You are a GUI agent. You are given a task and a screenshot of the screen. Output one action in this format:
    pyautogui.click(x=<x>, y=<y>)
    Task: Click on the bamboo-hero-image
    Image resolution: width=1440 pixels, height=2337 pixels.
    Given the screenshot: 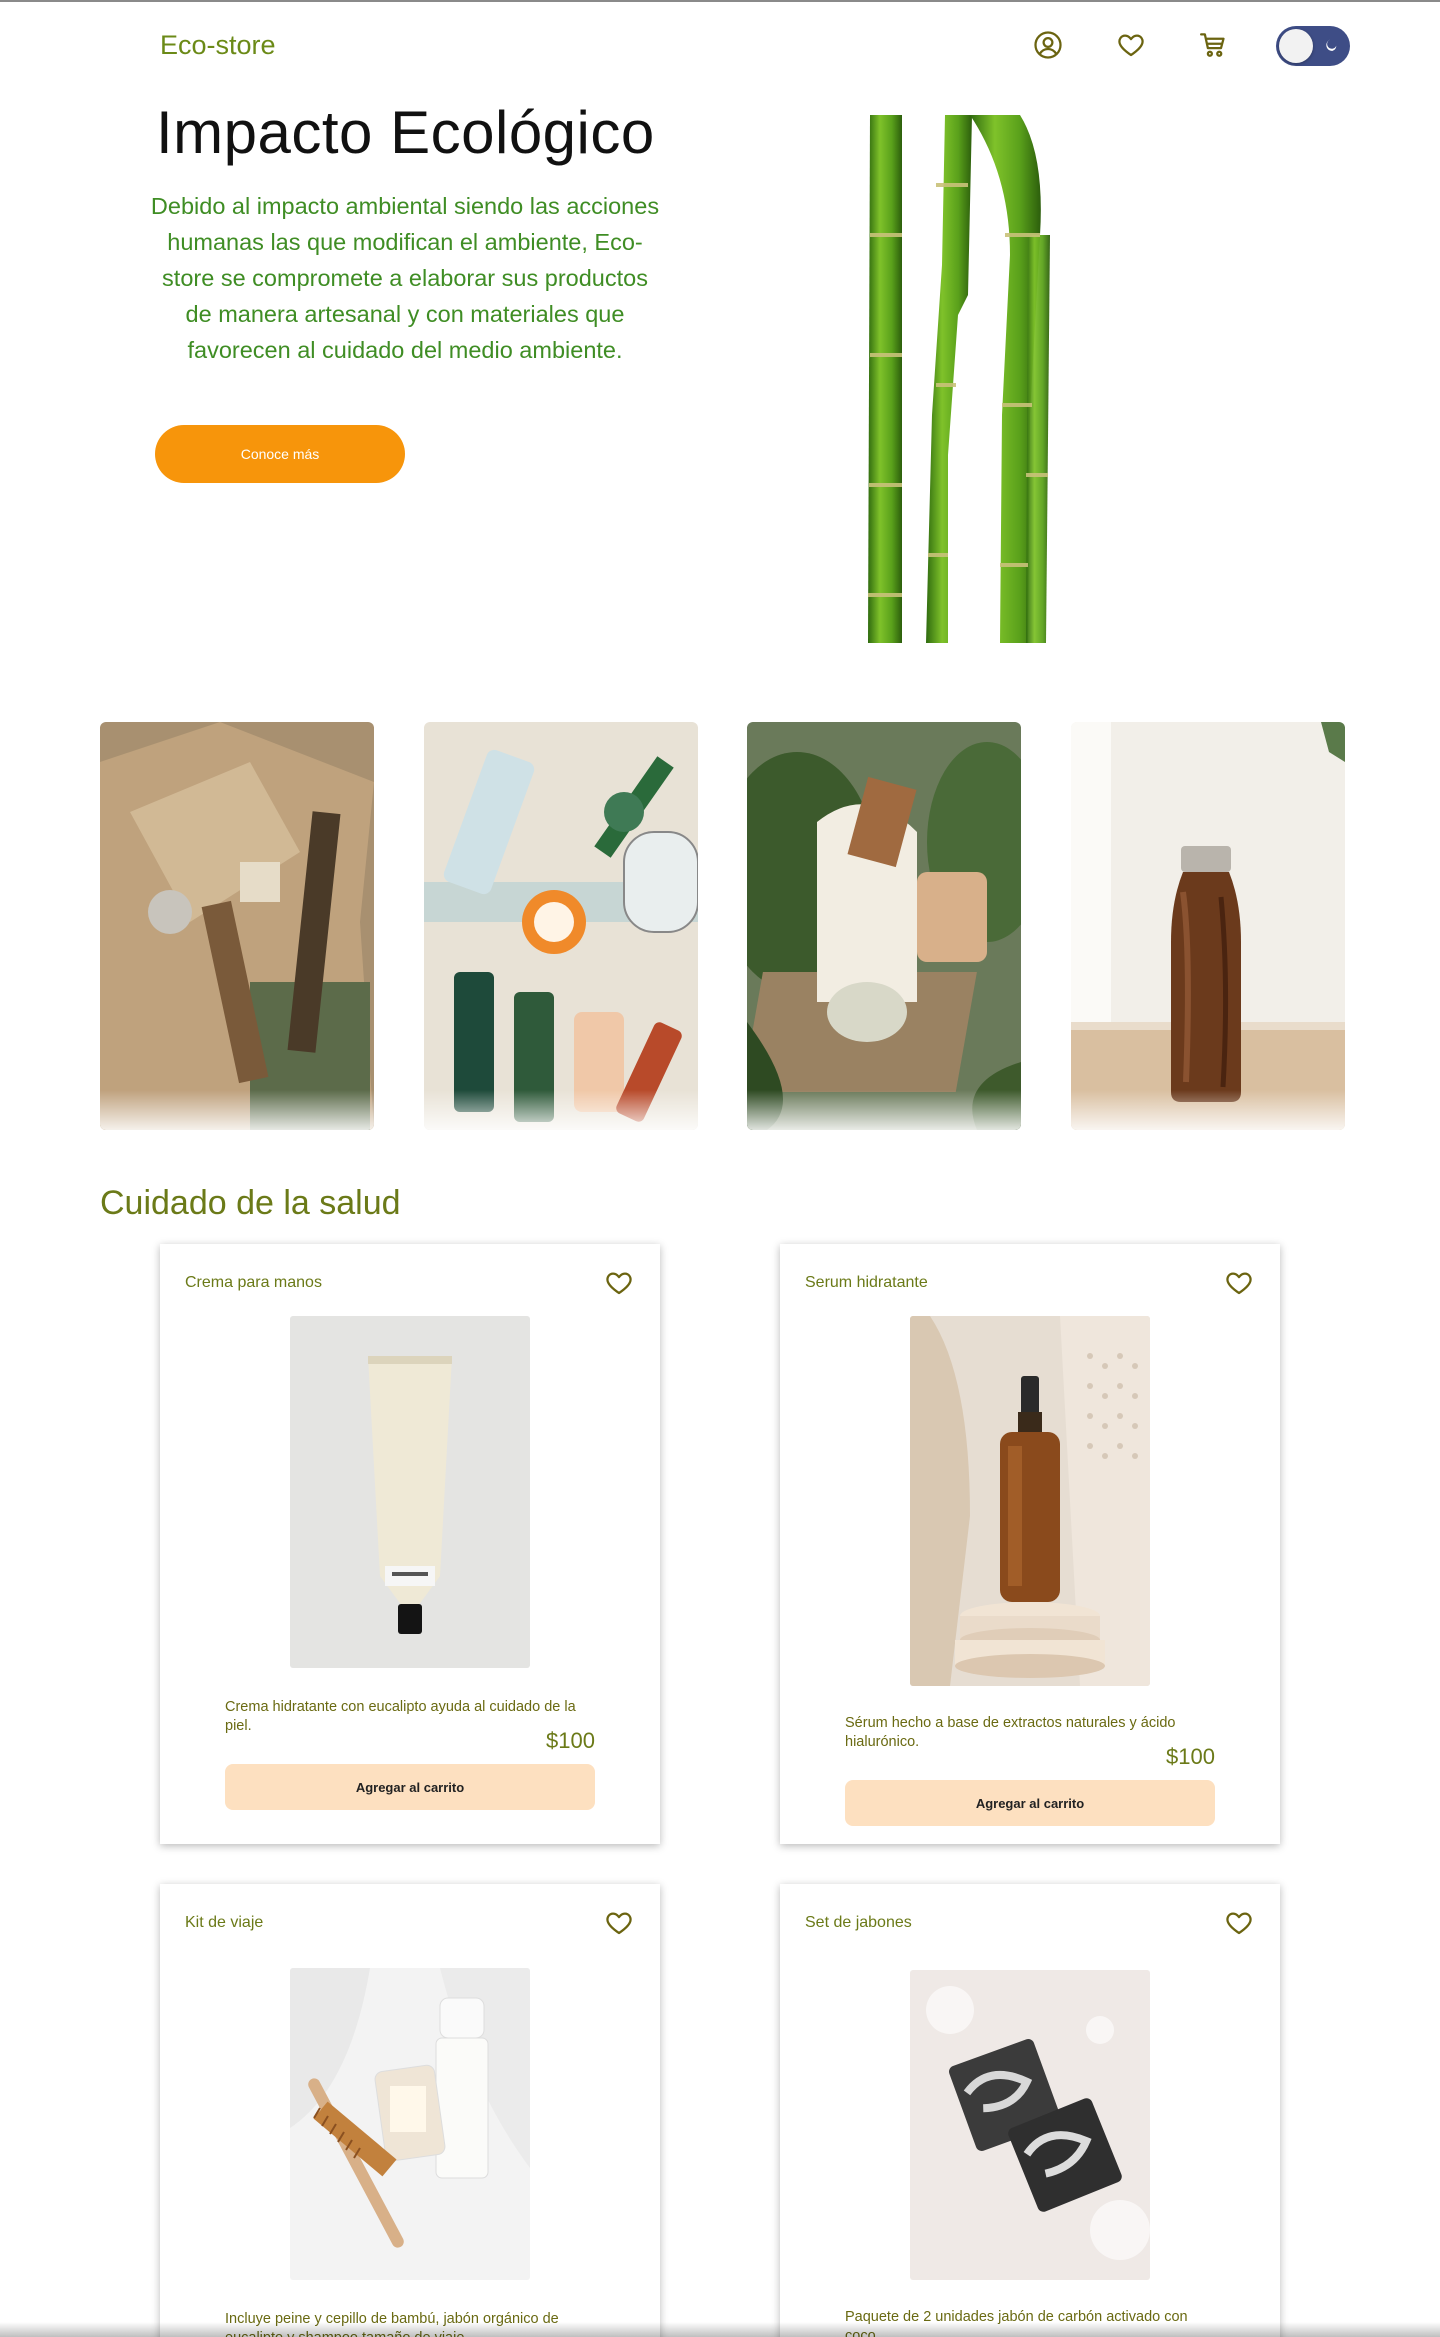 What is the action you would take?
    pyautogui.click(x=970, y=379)
    